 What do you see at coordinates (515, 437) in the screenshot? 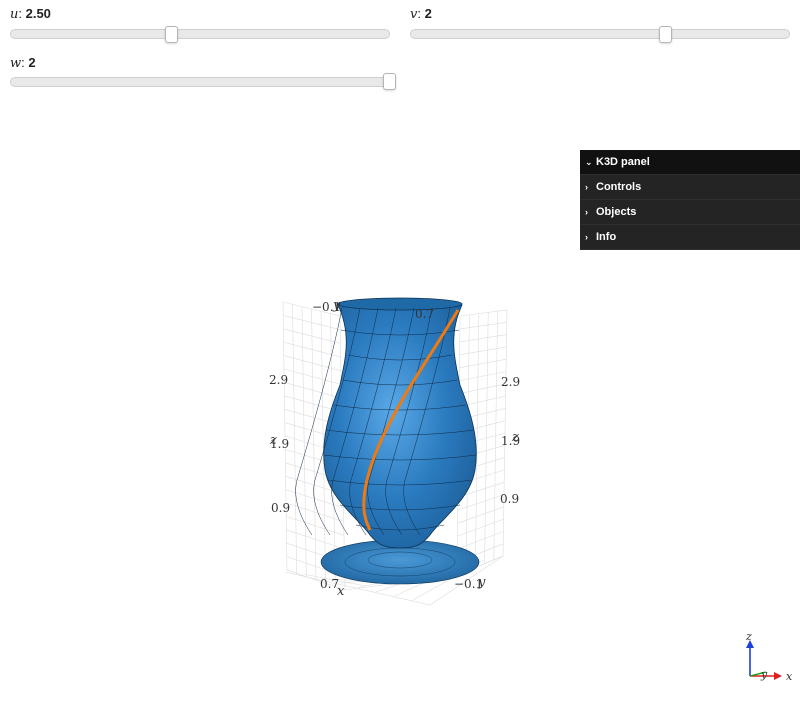
I see `axis-label-z-right: z` at bounding box center [515, 437].